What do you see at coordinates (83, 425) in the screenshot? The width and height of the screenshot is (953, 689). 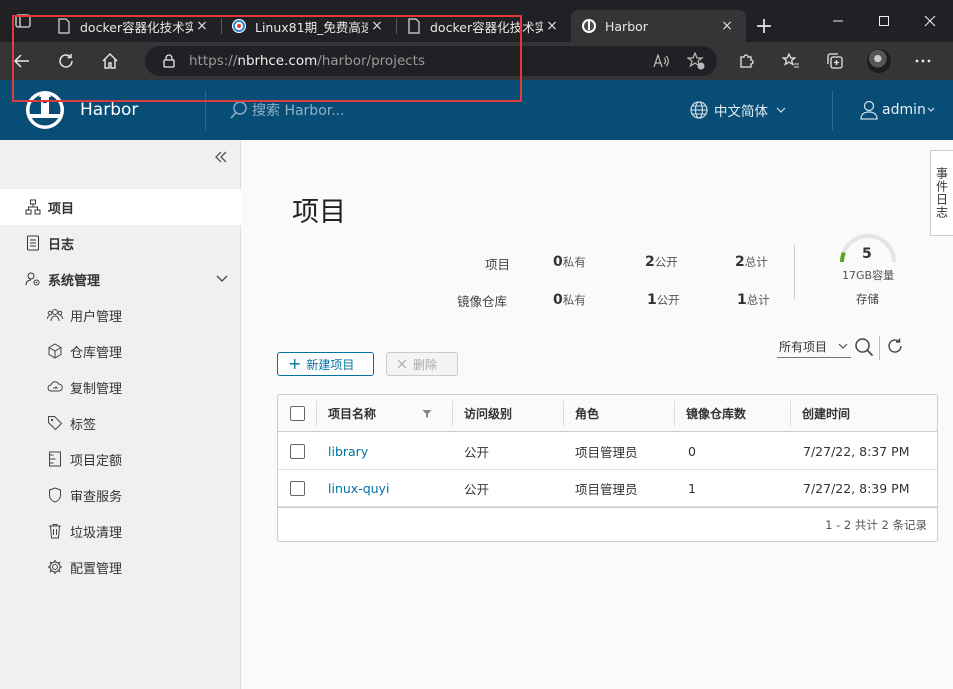 I see `sidebar-item-label: 标签` at bounding box center [83, 425].